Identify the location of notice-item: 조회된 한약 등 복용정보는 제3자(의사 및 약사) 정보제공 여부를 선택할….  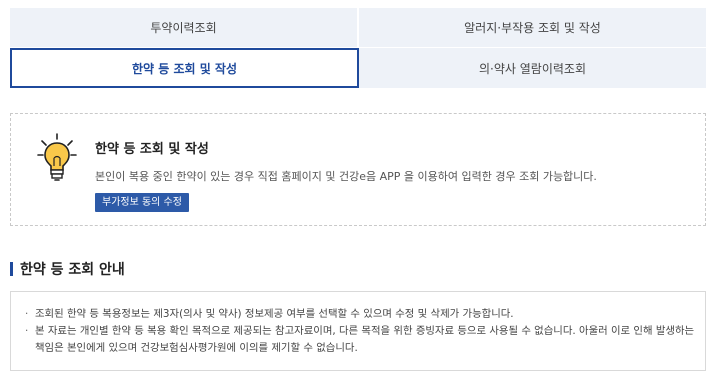
(360, 314).